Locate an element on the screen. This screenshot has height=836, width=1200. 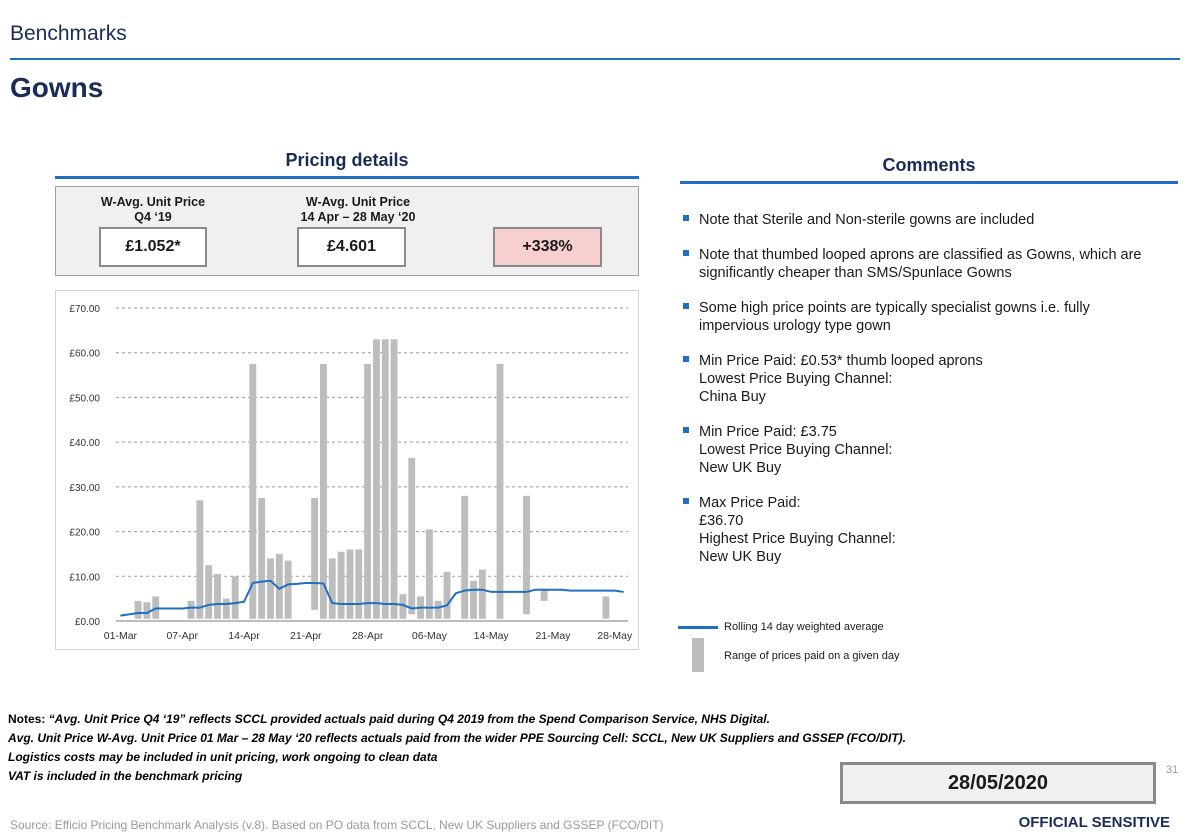
comments-heading: Comments is located at coordinates (929, 165).